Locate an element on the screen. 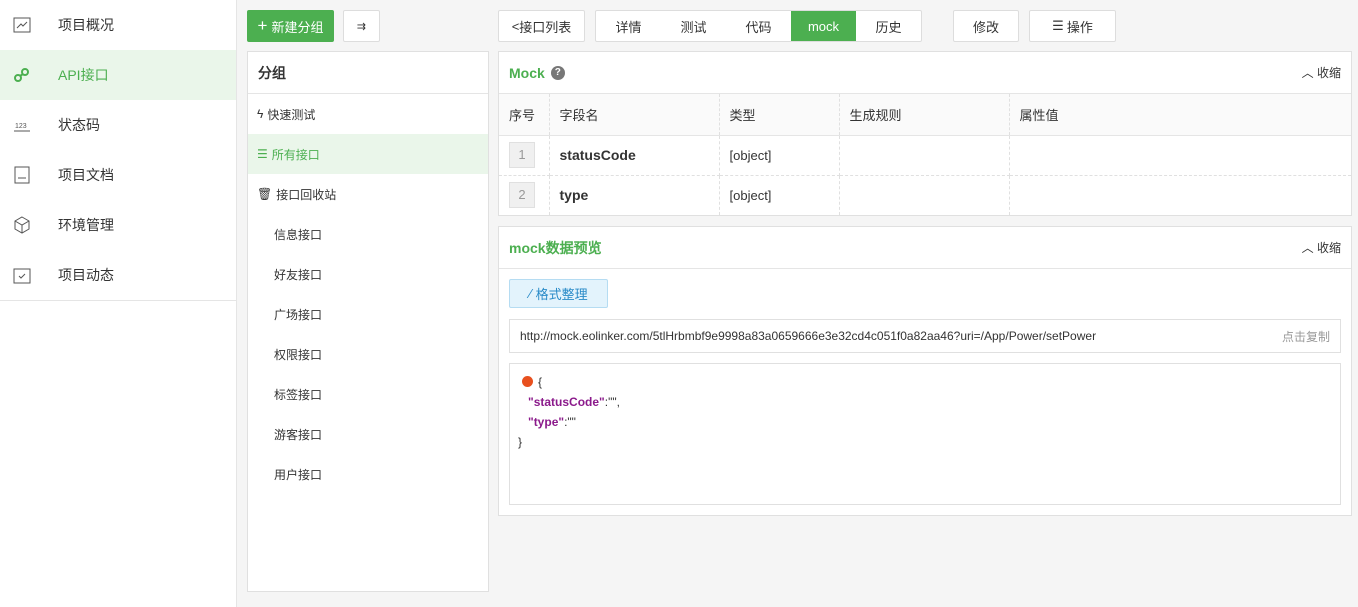 This screenshot has width=1358, height=607. nav-label: 项目文档 is located at coordinates (86, 175).